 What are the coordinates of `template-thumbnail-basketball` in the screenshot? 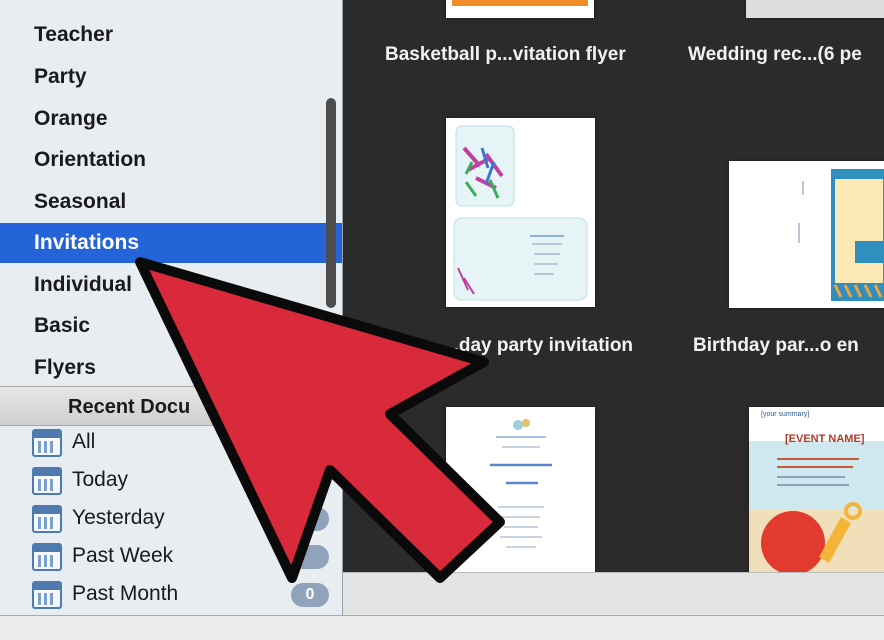 It's located at (520, 9).